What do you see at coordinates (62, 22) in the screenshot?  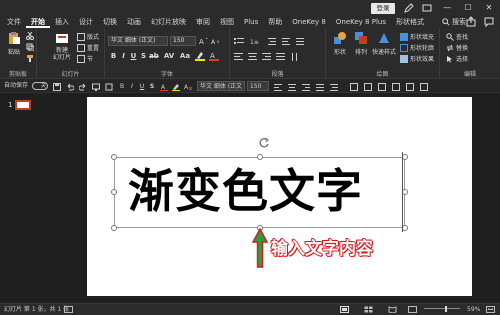 I see `tab-insert: 插入` at bounding box center [62, 22].